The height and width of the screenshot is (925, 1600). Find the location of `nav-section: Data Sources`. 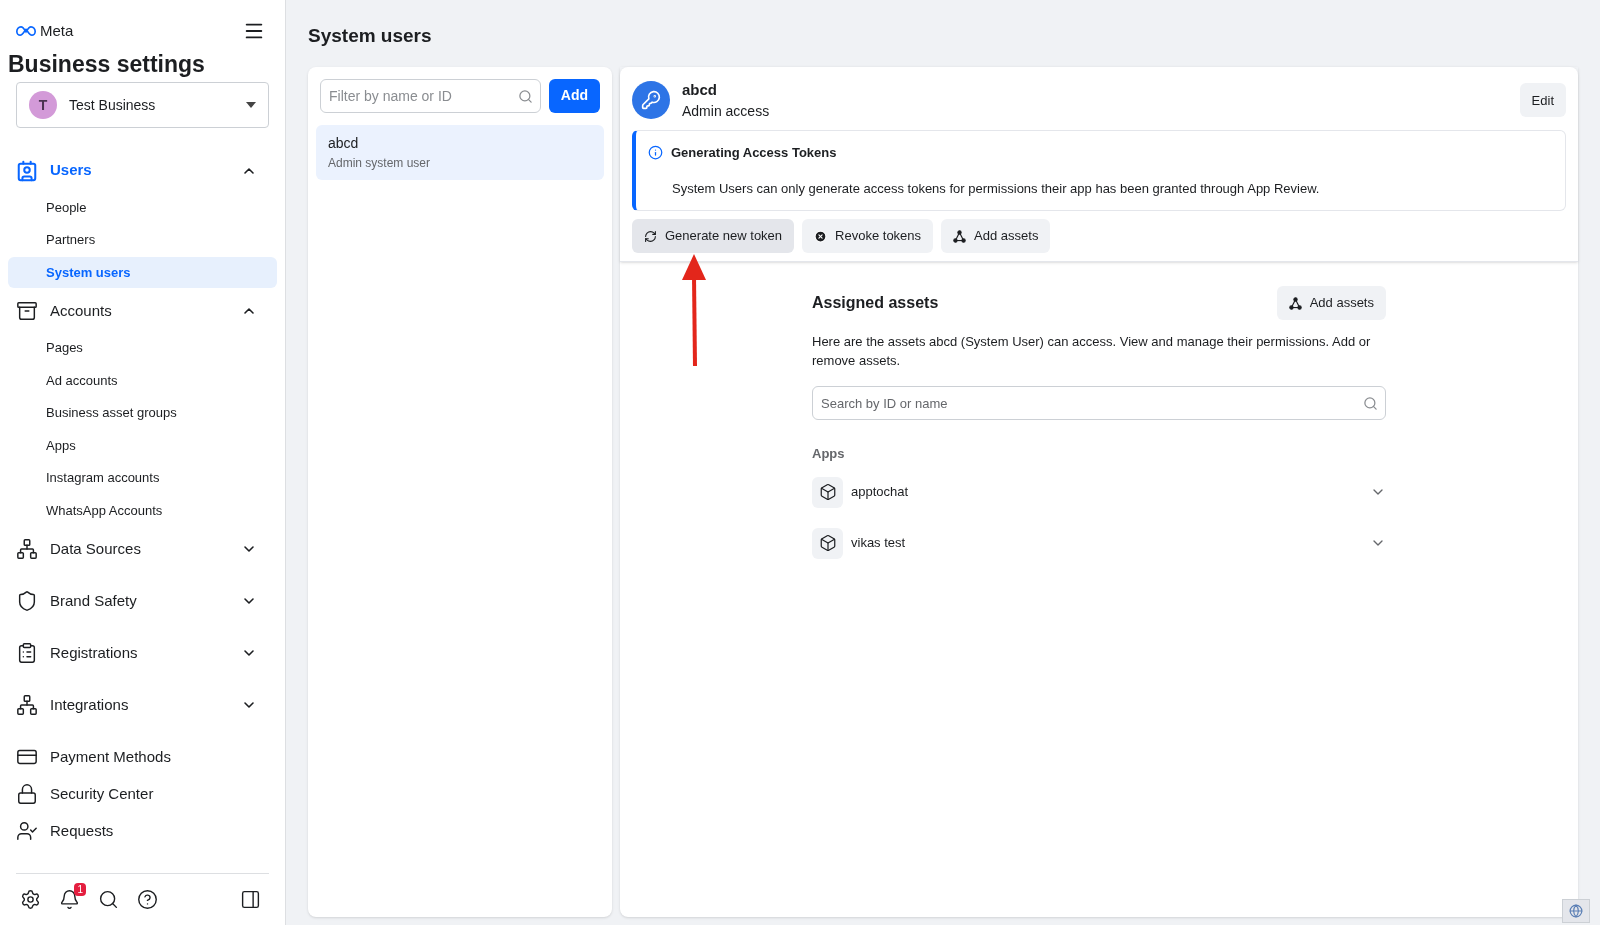

nav-section: Data Sources is located at coordinates (142, 549).